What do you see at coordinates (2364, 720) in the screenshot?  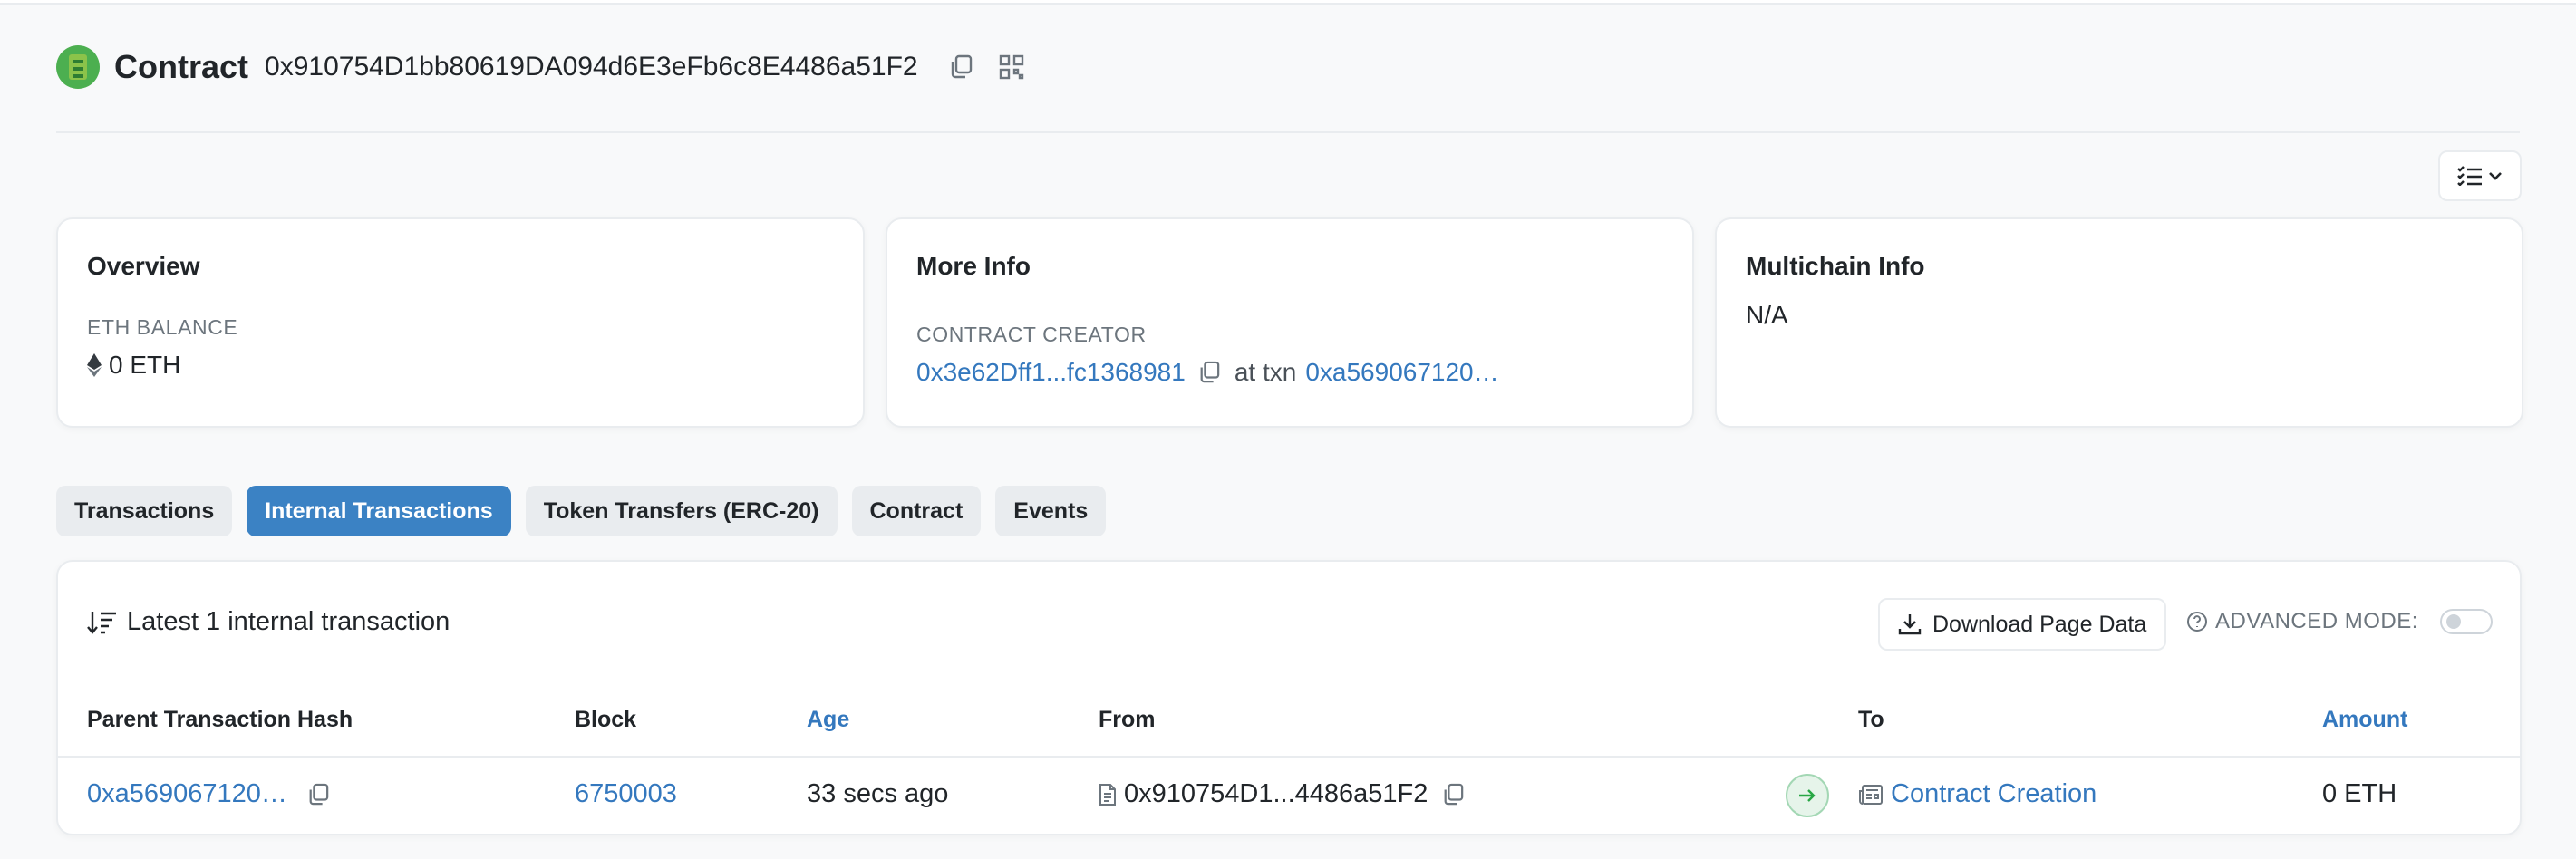 I see `col-amount: Amount` at bounding box center [2364, 720].